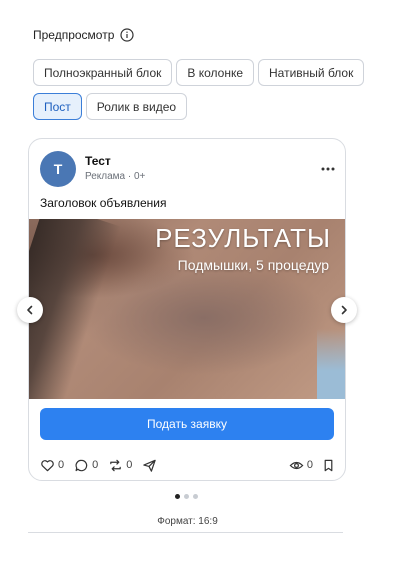 This screenshot has height=584, width=415. Describe the element at coordinates (331, 364) in the screenshot. I see `media-fabric-shape` at that location.